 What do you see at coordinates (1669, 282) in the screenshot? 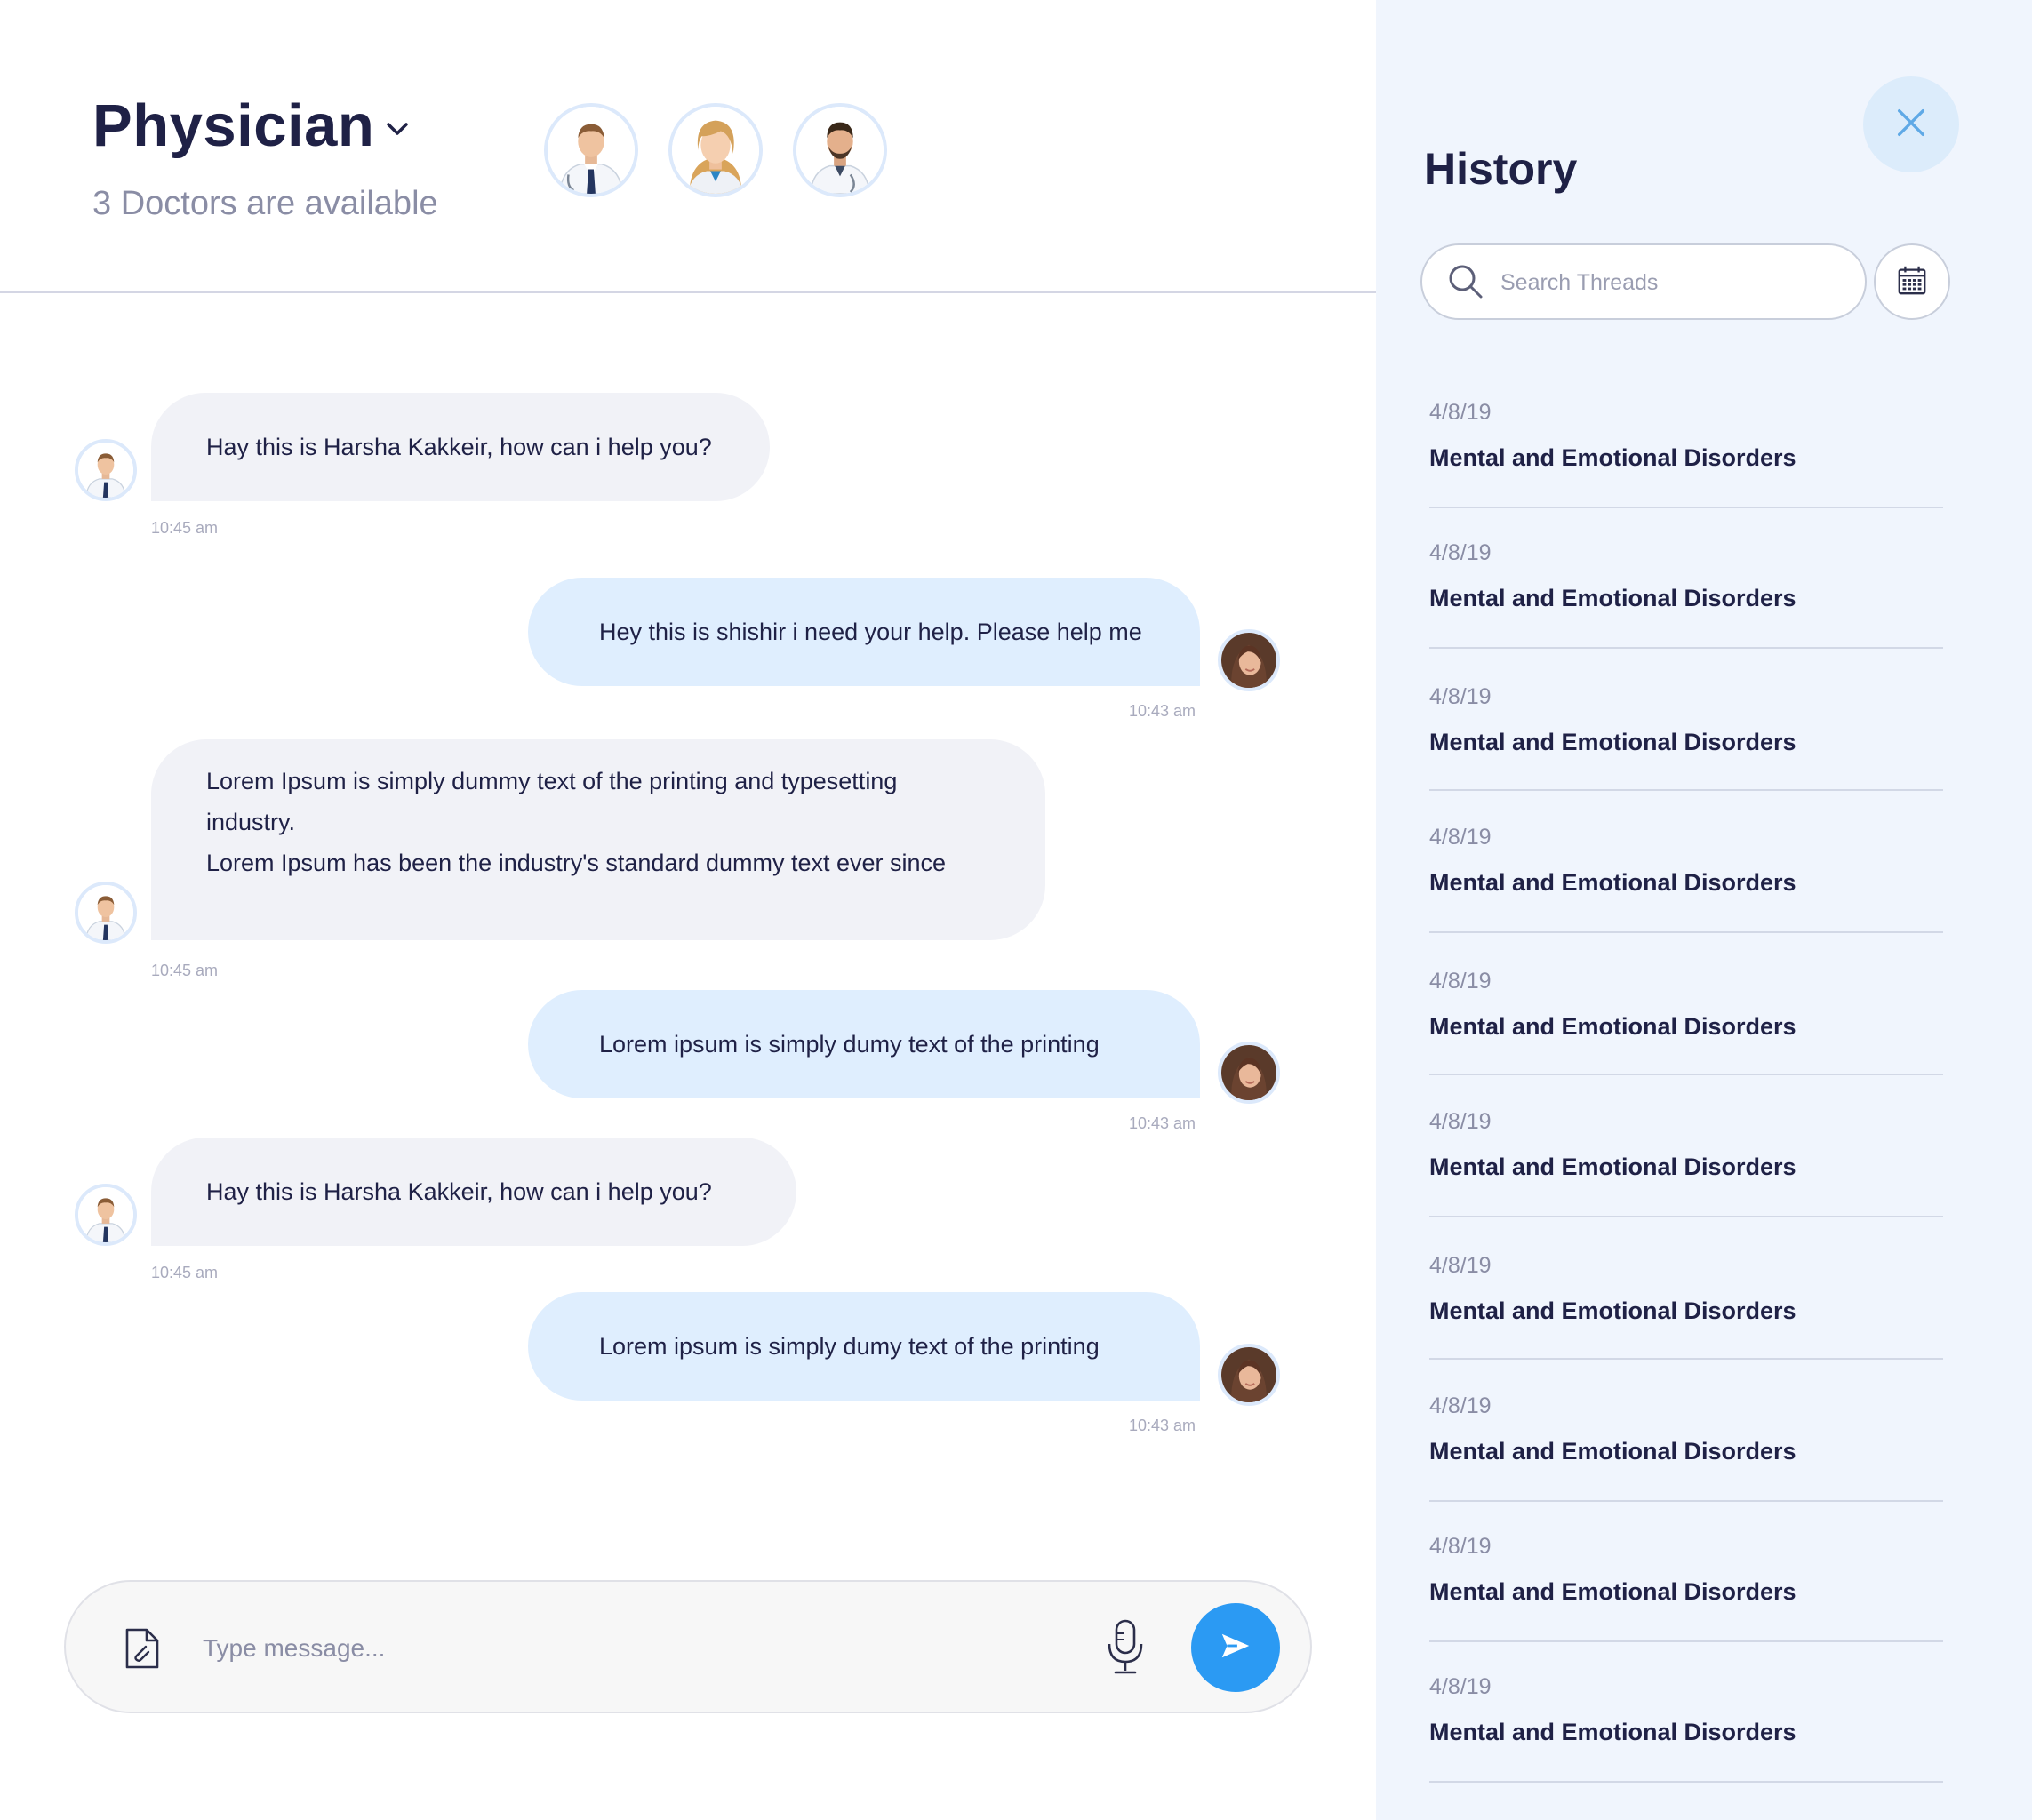
I see `search-input` at bounding box center [1669, 282].